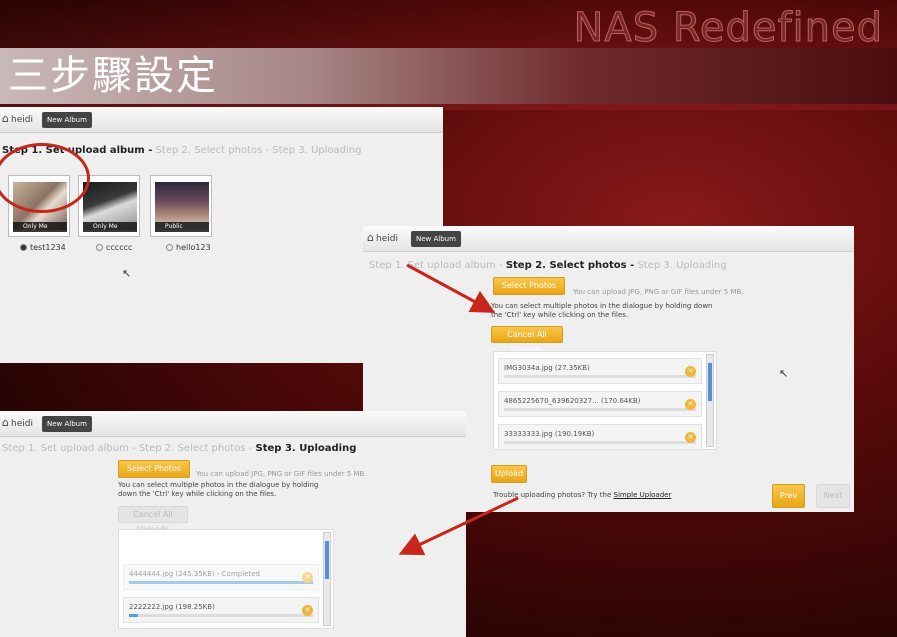 This screenshot has height=637, width=897. What do you see at coordinates (728, 28) in the screenshot?
I see `brand-text: NAS Redefined` at bounding box center [728, 28].